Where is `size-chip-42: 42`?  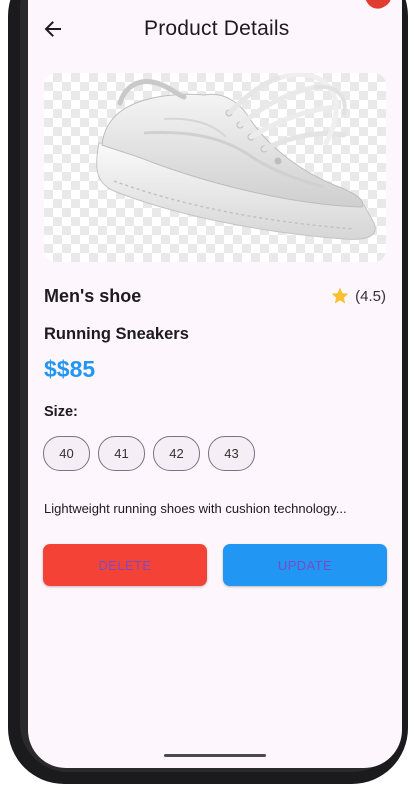 size-chip-42: 42 is located at coordinates (176, 453).